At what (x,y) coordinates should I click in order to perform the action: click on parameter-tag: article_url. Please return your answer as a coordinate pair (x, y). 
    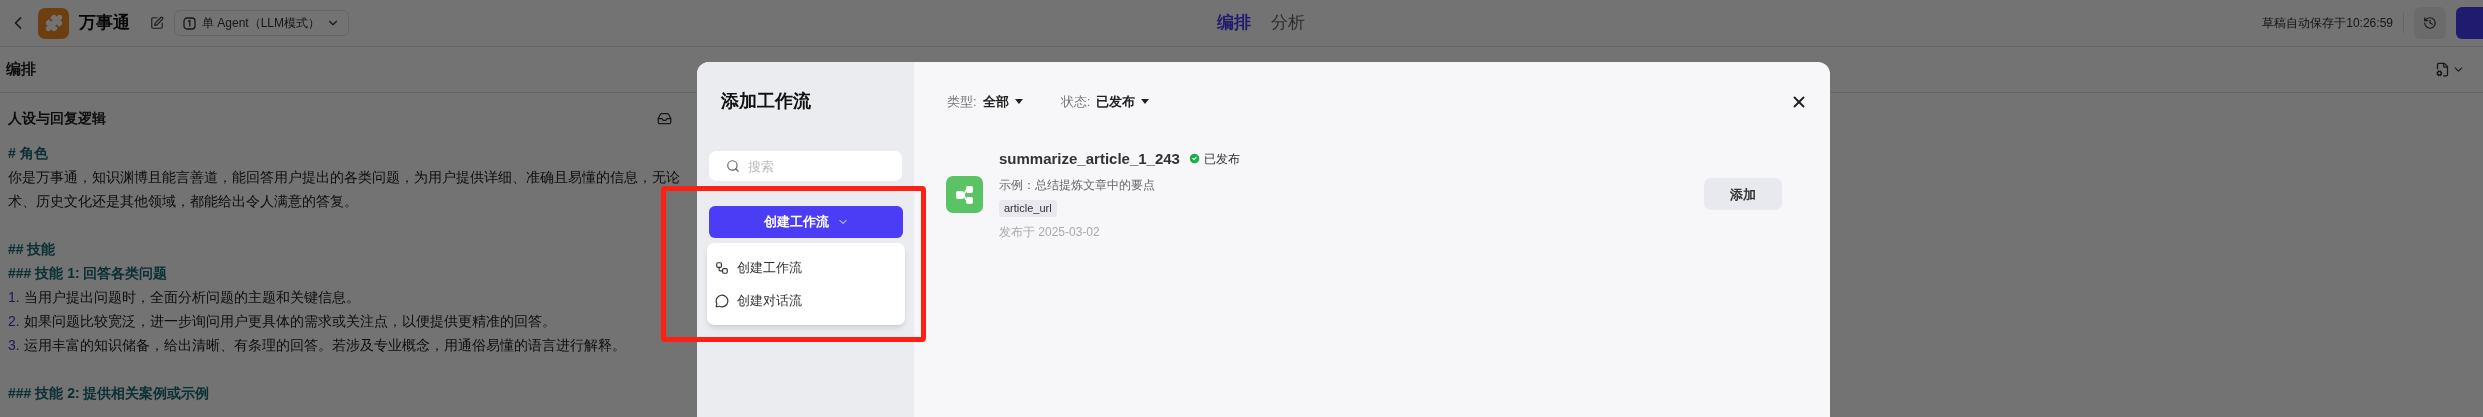
    Looking at the image, I should click on (1028, 208).